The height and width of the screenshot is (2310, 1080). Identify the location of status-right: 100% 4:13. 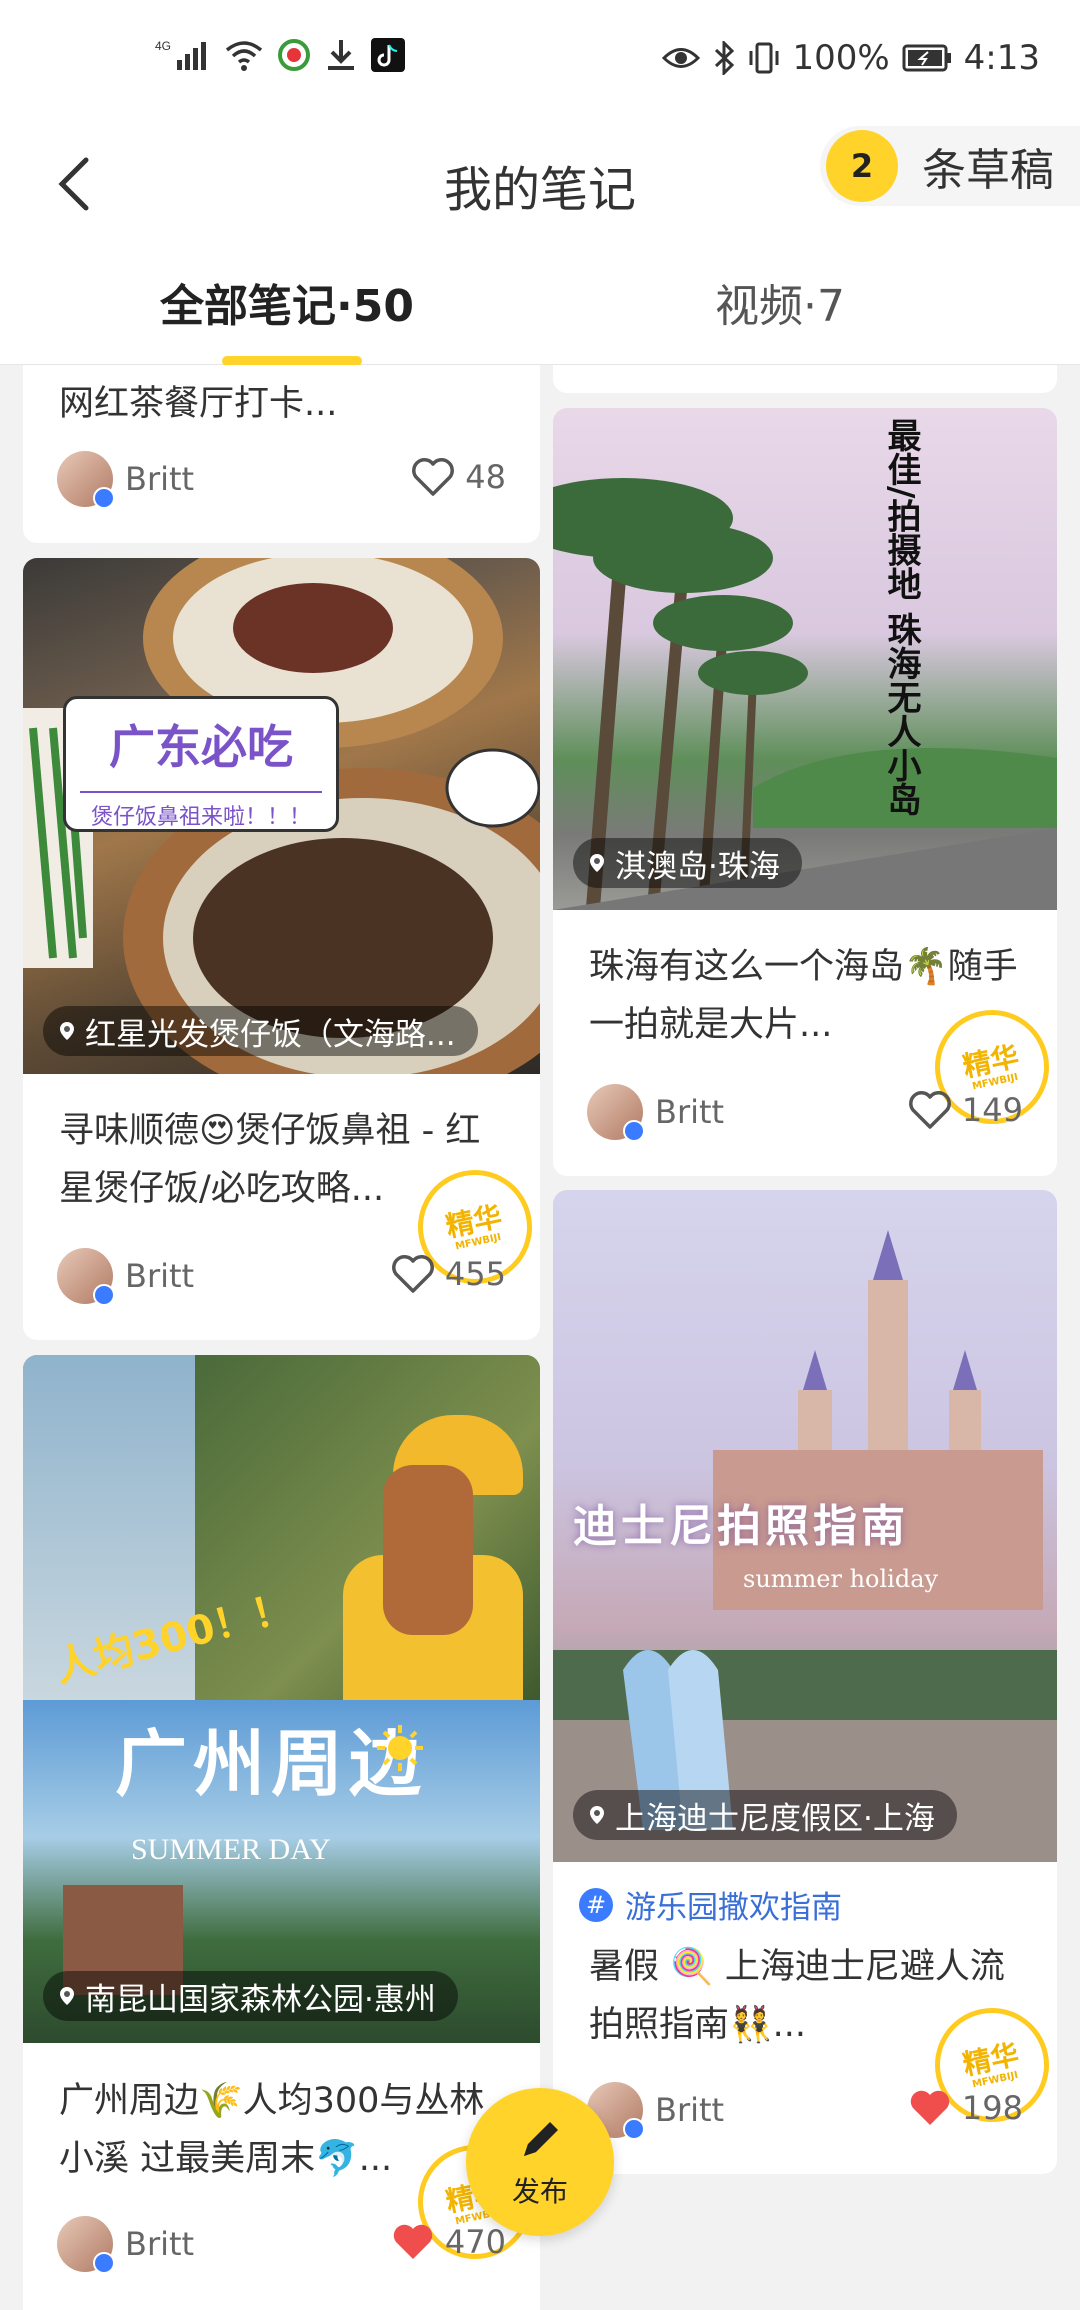
(851, 58).